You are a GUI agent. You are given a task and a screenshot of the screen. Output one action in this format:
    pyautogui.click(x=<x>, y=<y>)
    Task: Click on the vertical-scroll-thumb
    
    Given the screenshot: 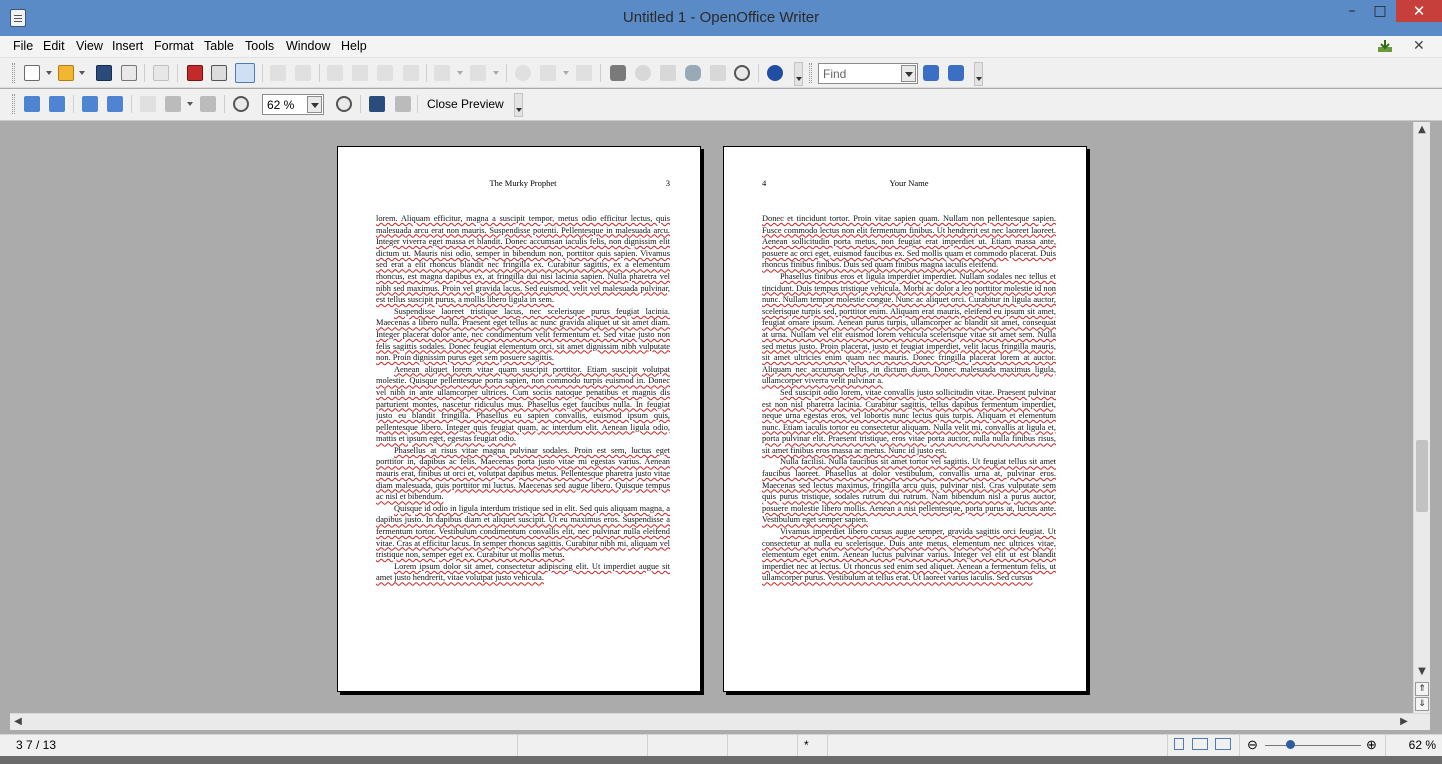 What is the action you would take?
    pyautogui.click(x=1422, y=476)
    